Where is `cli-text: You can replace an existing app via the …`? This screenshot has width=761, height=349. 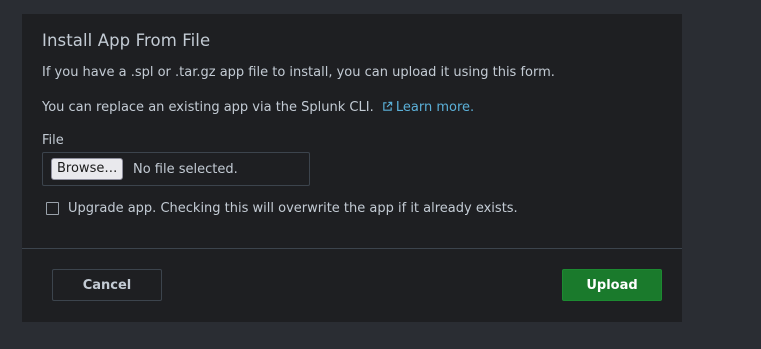 cli-text: You can replace an existing app via the … is located at coordinates (208, 107).